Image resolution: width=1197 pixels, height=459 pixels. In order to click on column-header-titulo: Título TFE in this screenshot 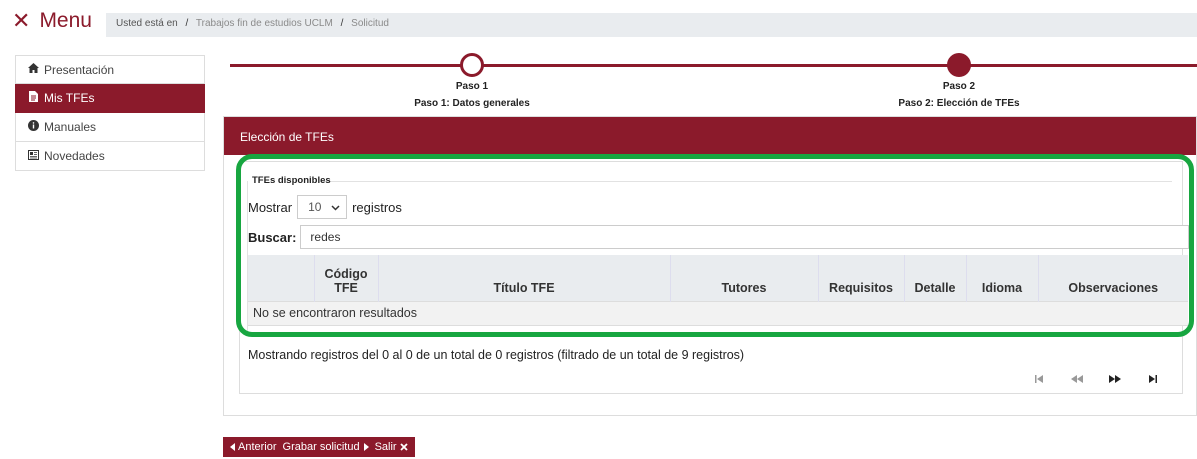, I will do `click(523, 278)`.